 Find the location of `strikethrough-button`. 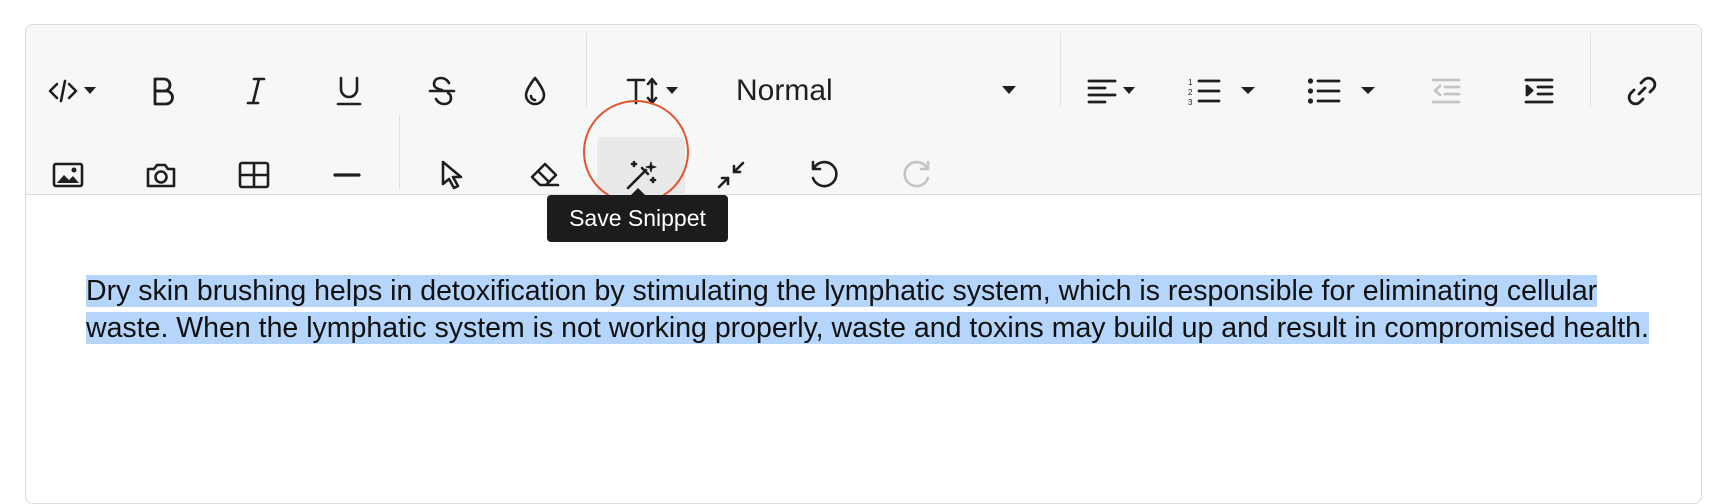

strikethrough-button is located at coordinates (442, 91).